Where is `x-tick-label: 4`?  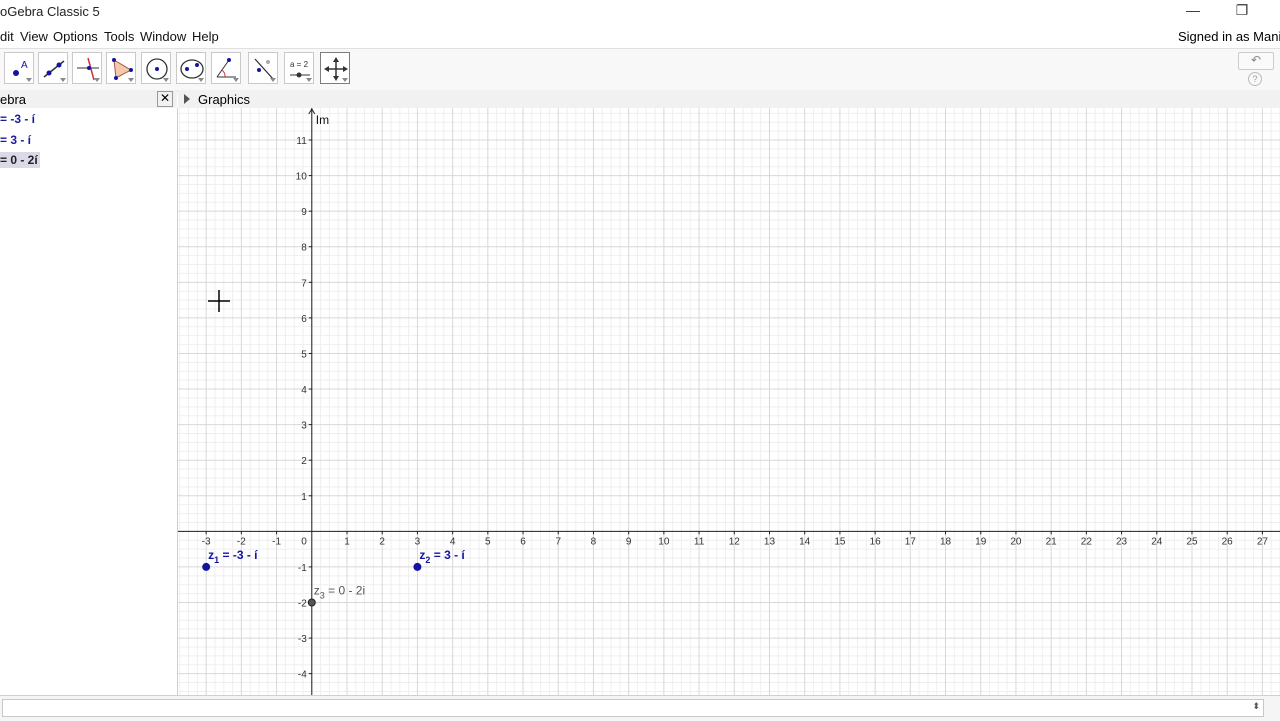 x-tick-label: 4 is located at coordinates (453, 541).